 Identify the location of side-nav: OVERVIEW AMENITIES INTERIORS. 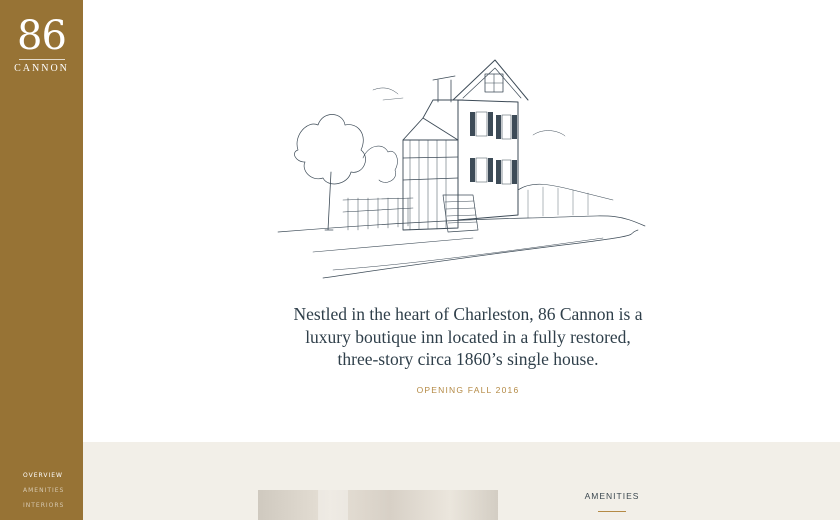
(43, 494).